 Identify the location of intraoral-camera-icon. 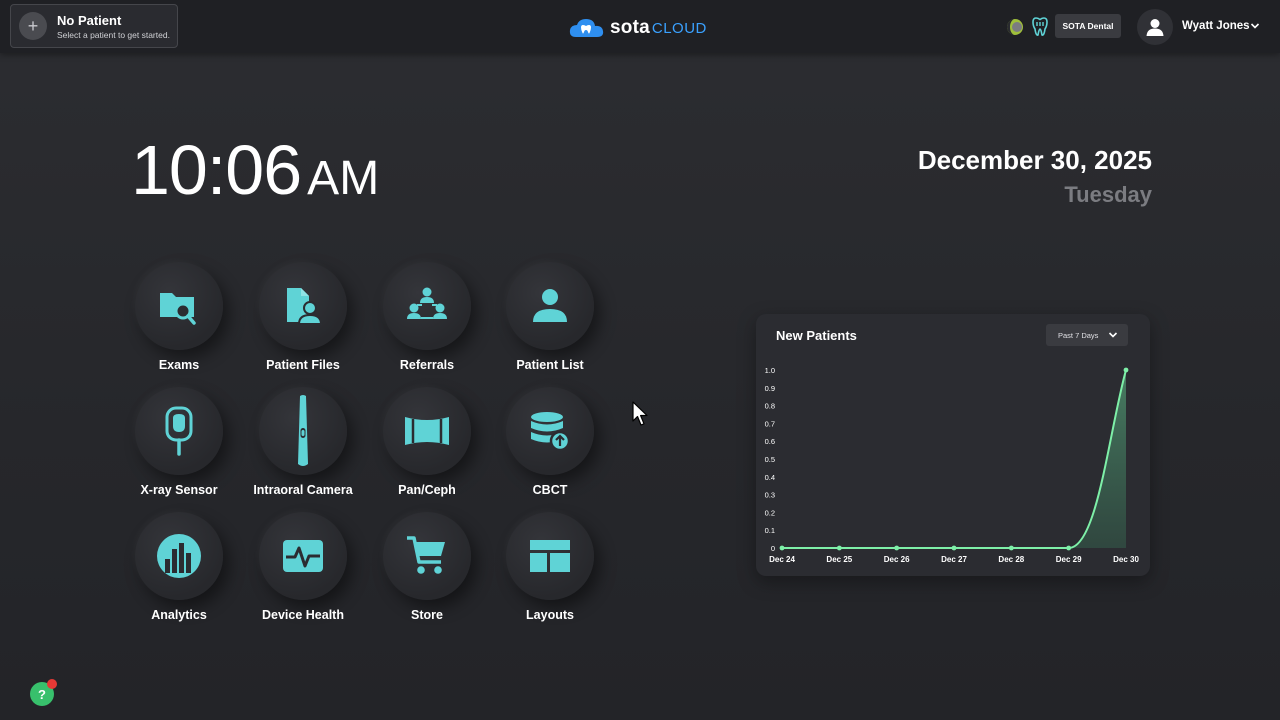
(303, 430).